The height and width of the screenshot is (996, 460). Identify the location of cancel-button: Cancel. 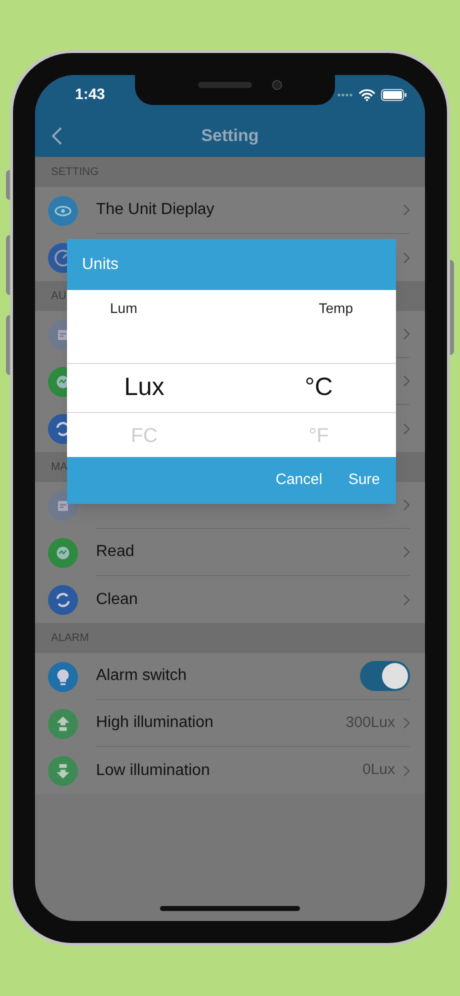
(299, 480).